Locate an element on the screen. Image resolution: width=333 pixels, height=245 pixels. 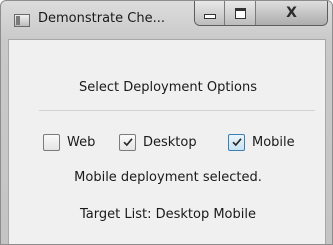
window-app-icon is located at coordinates (22, 20).